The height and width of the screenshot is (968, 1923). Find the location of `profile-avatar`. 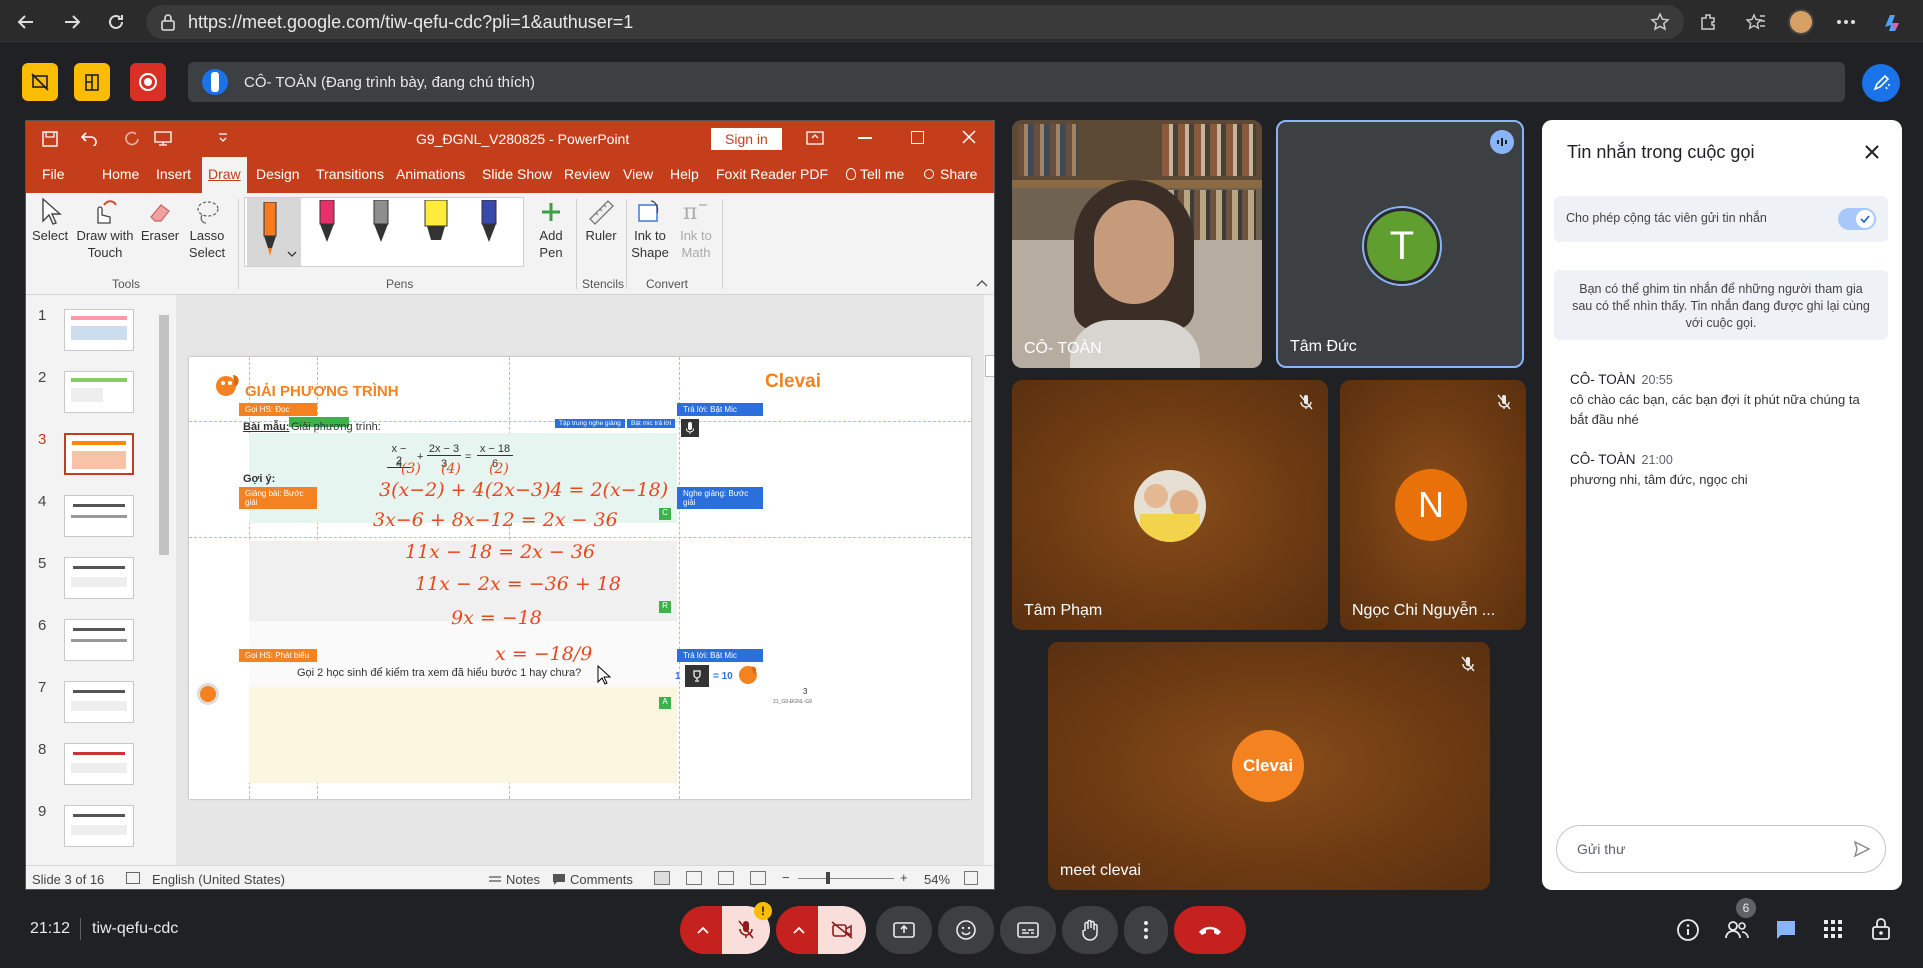

profile-avatar is located at coordinates (1801, 22).